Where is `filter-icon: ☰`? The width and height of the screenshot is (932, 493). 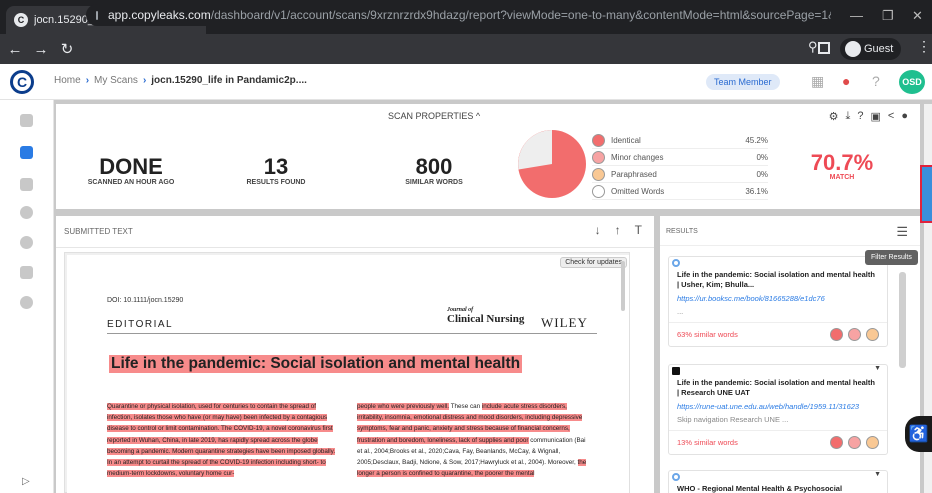
filter-icon: ☰ is located at coordinates (902, 232).